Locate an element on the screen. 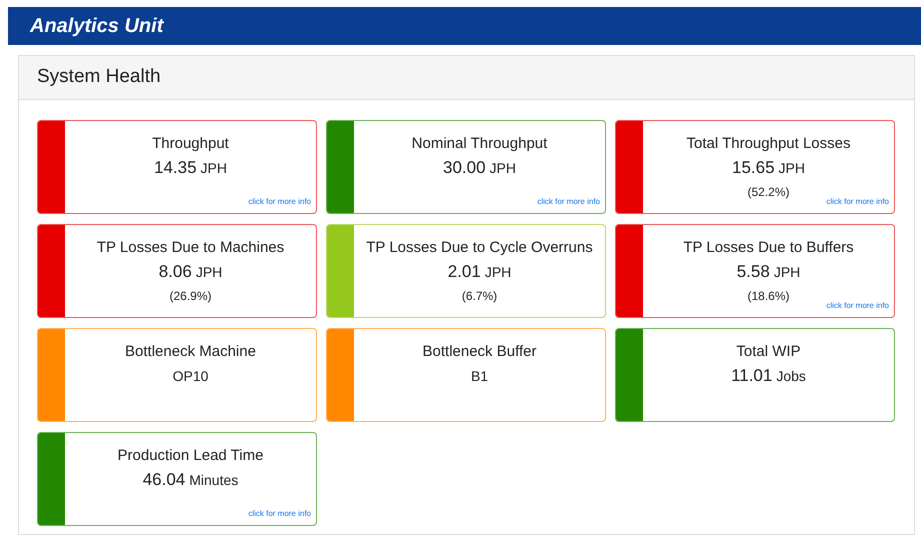  metric-percent: (6.7%) is located at coordinates (480, 296).